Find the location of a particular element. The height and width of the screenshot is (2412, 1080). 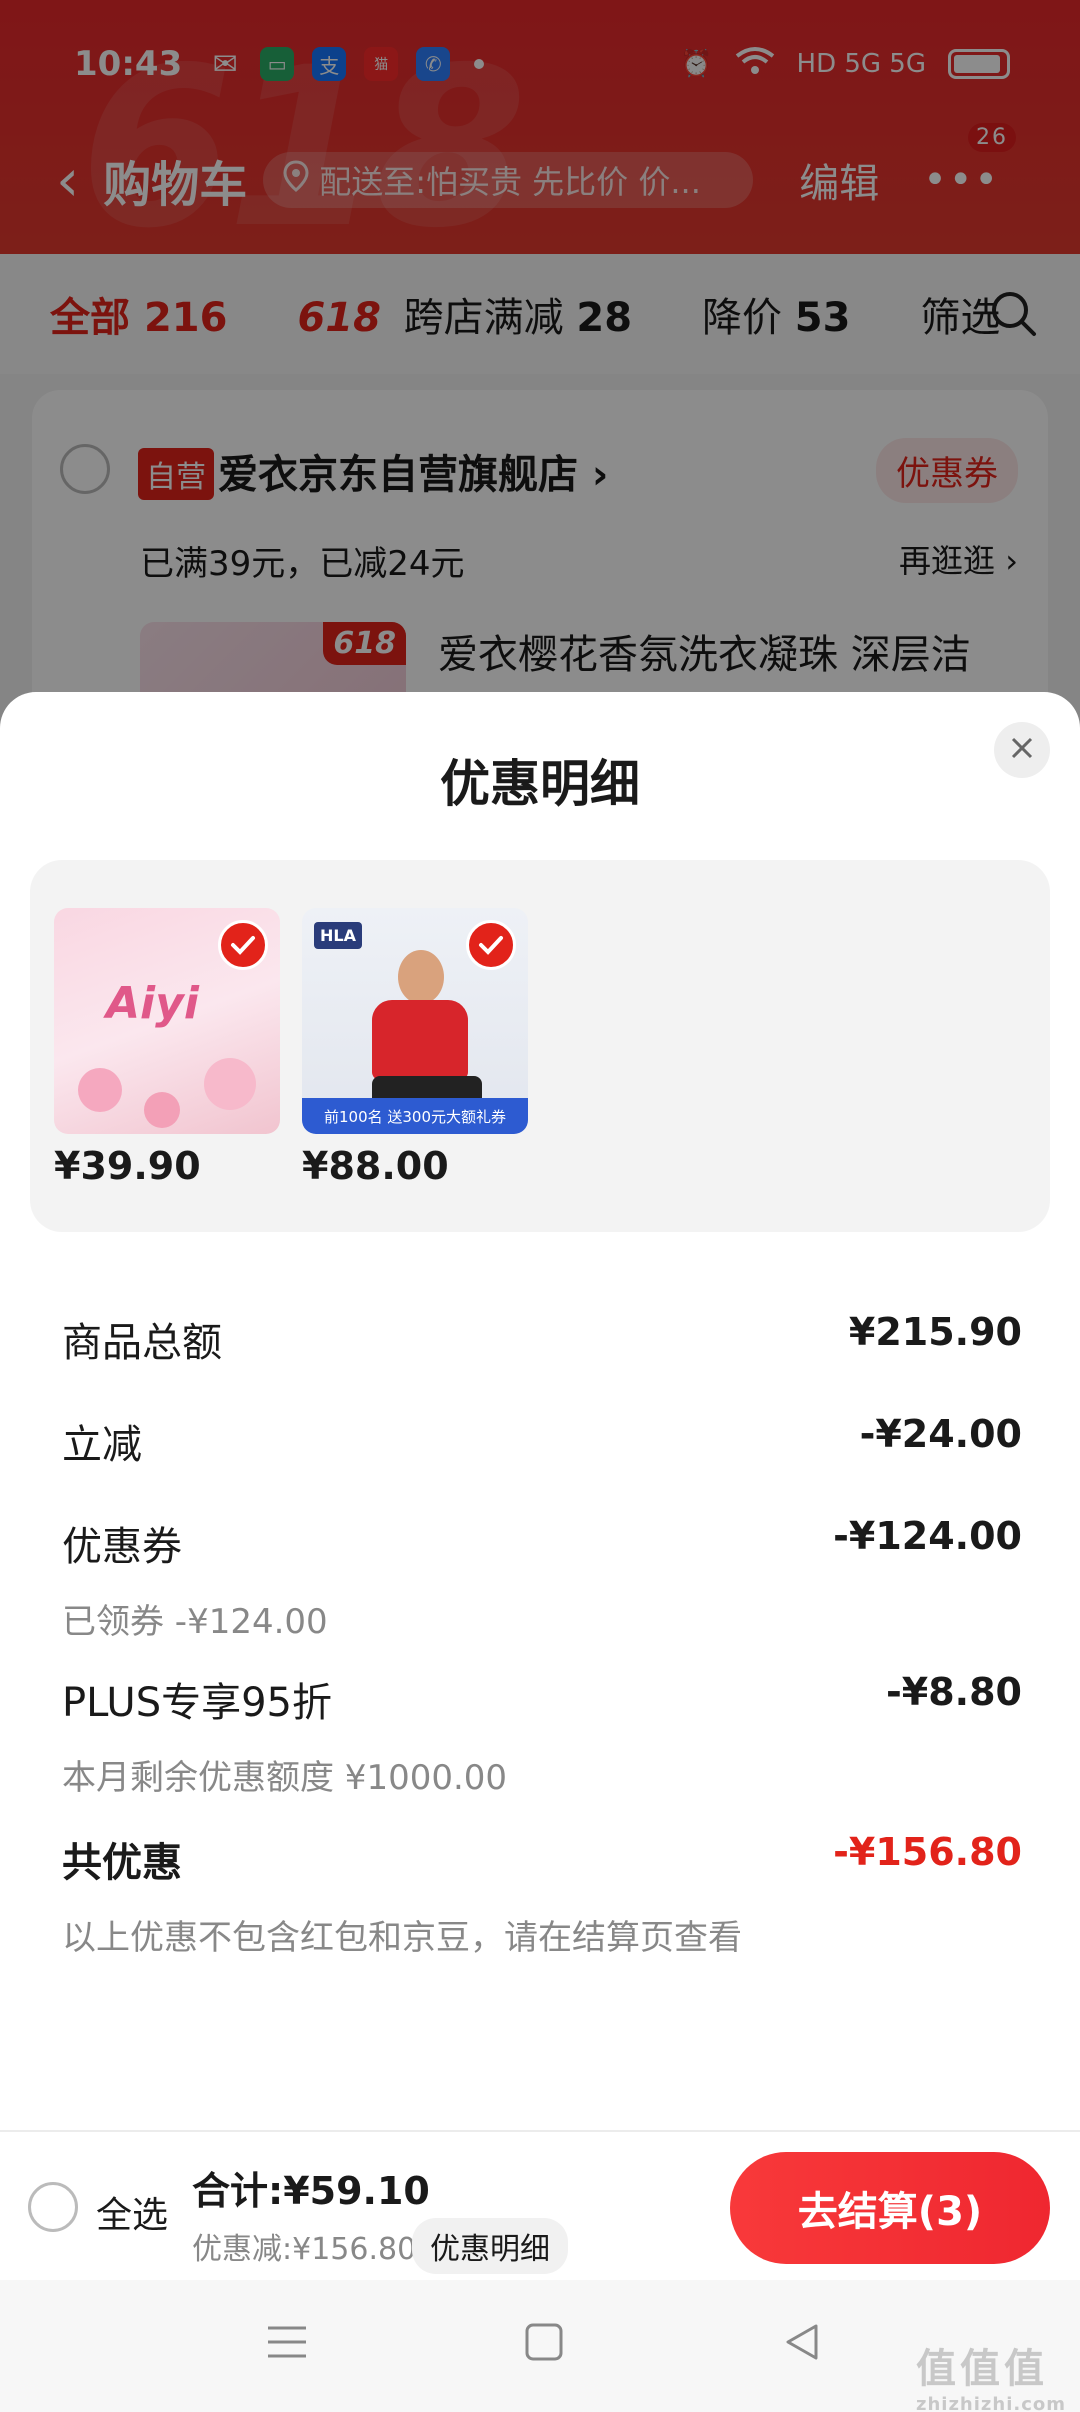

hla-logo: HLA is located at coordinates (338, 935).